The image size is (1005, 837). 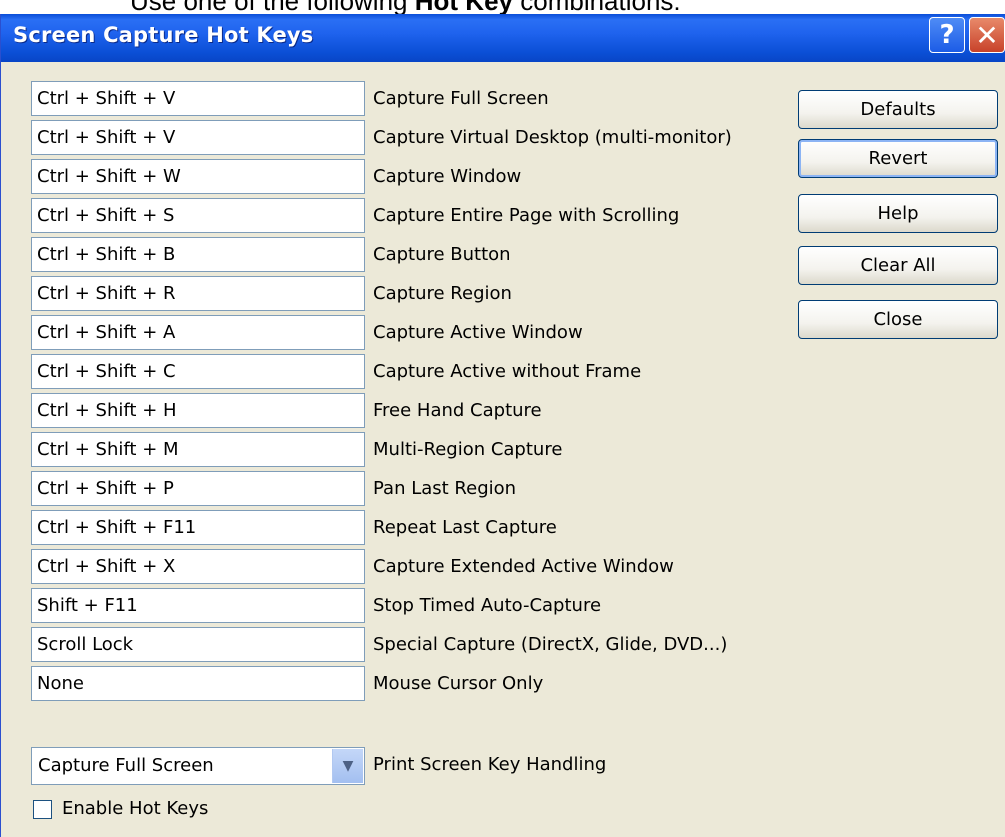 What do you see at coordinates (487, 605) in the screenshot?
I see `hotkey-action-label: Stop Timed Auto-Capture` at bounding box center [487, 605].